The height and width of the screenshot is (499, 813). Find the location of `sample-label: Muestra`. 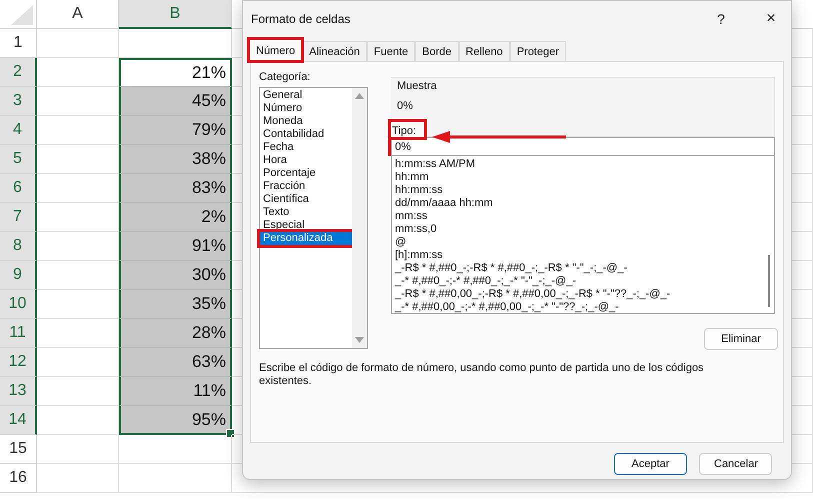

sample-label: Muestra is located at coordinates (417, 86).